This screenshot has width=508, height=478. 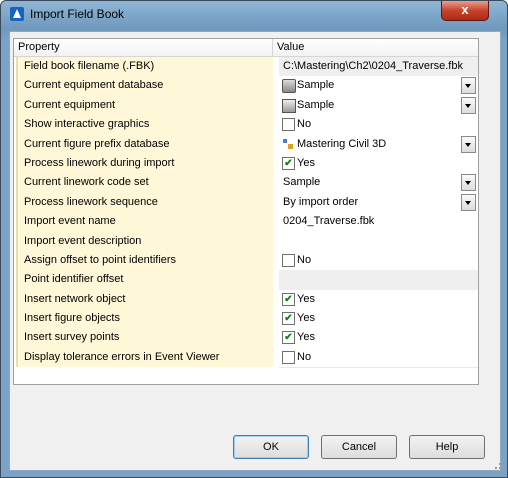 I want to click on property-label: Point identifier offset, so click(x=74, y=279).